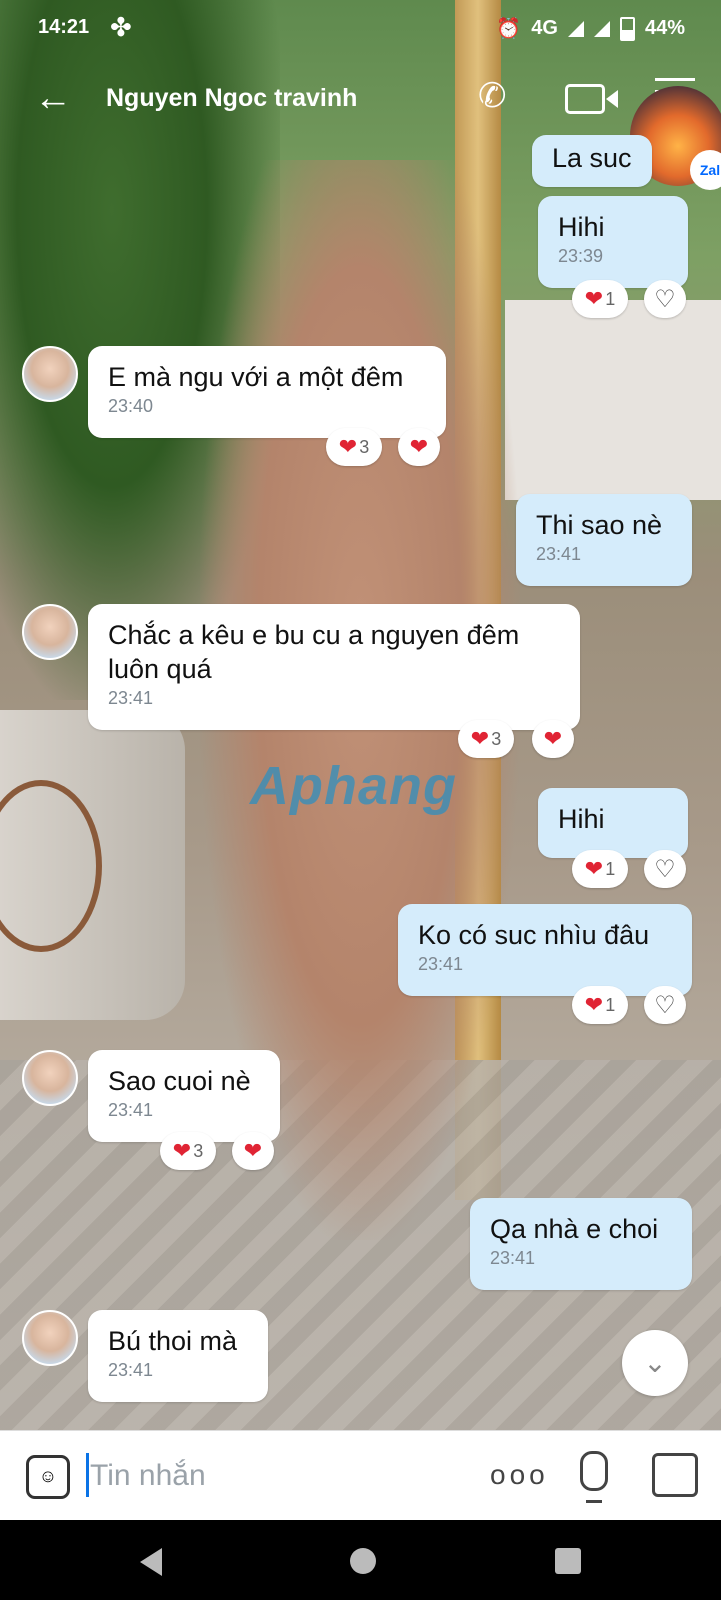 This screenshot has height=1600, width=721. I want to click on chevron-down-icon: ⌄, so click(655, 1362).